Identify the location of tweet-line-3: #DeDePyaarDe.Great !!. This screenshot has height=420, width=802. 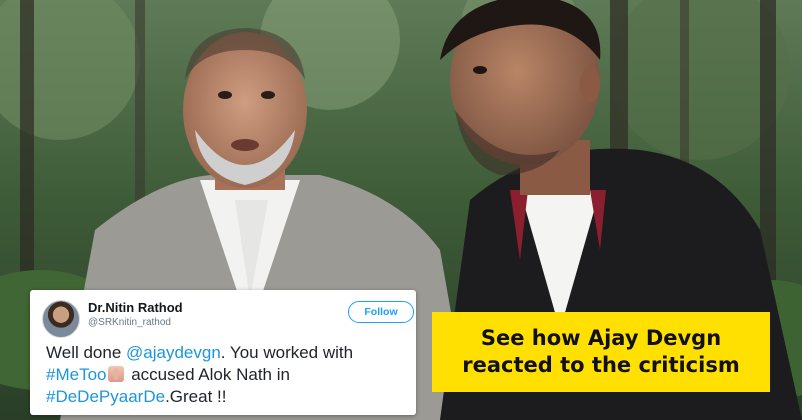
(229, 397).